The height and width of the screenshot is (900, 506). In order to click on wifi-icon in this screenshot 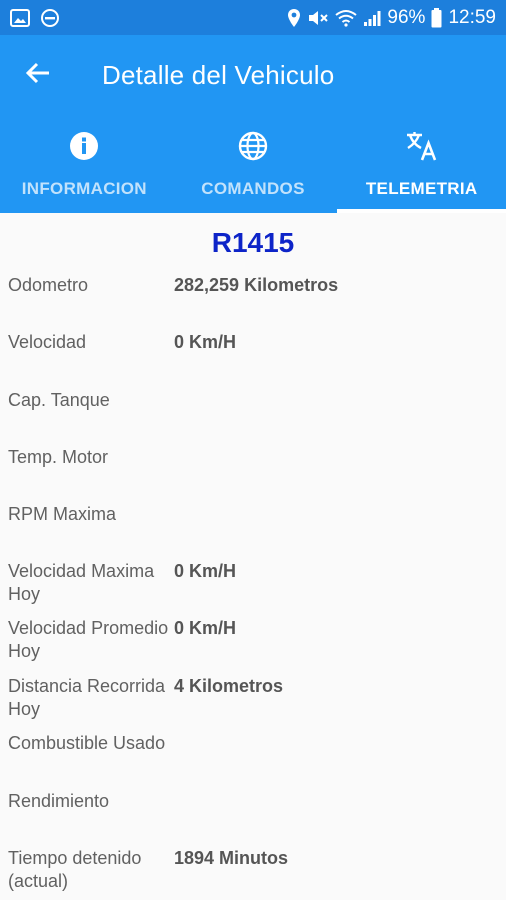, I will do `click(346, 18)`.